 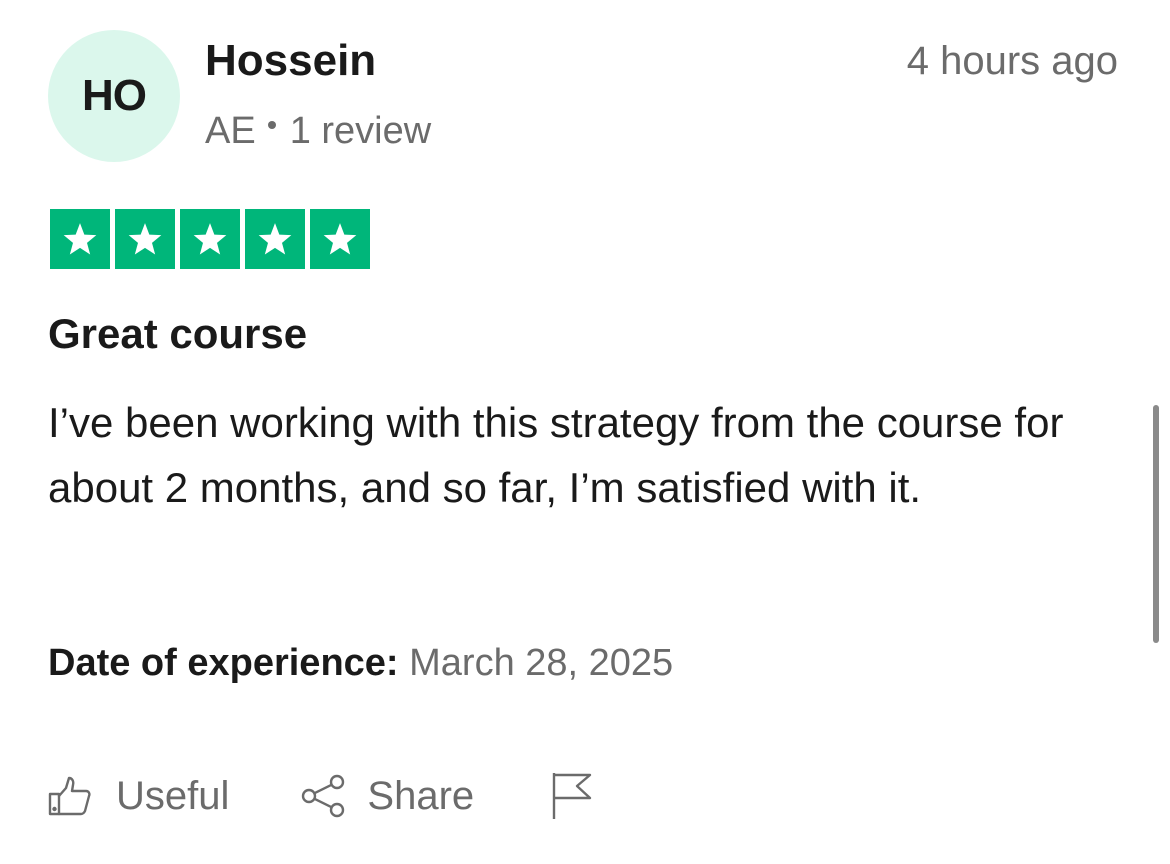 I want to click on date-label: Date of experience:, so click(x=223, y=663).